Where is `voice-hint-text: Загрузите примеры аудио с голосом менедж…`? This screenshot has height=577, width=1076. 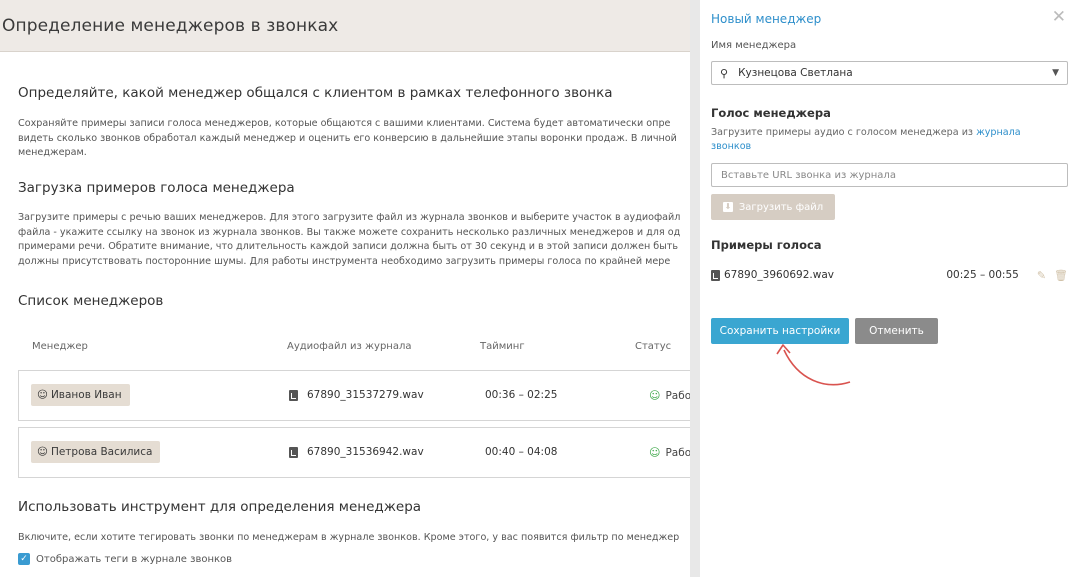
voice-hint-text: Загрузите примеры аудио с голосом менедж… is located at coordinates (842, 132).